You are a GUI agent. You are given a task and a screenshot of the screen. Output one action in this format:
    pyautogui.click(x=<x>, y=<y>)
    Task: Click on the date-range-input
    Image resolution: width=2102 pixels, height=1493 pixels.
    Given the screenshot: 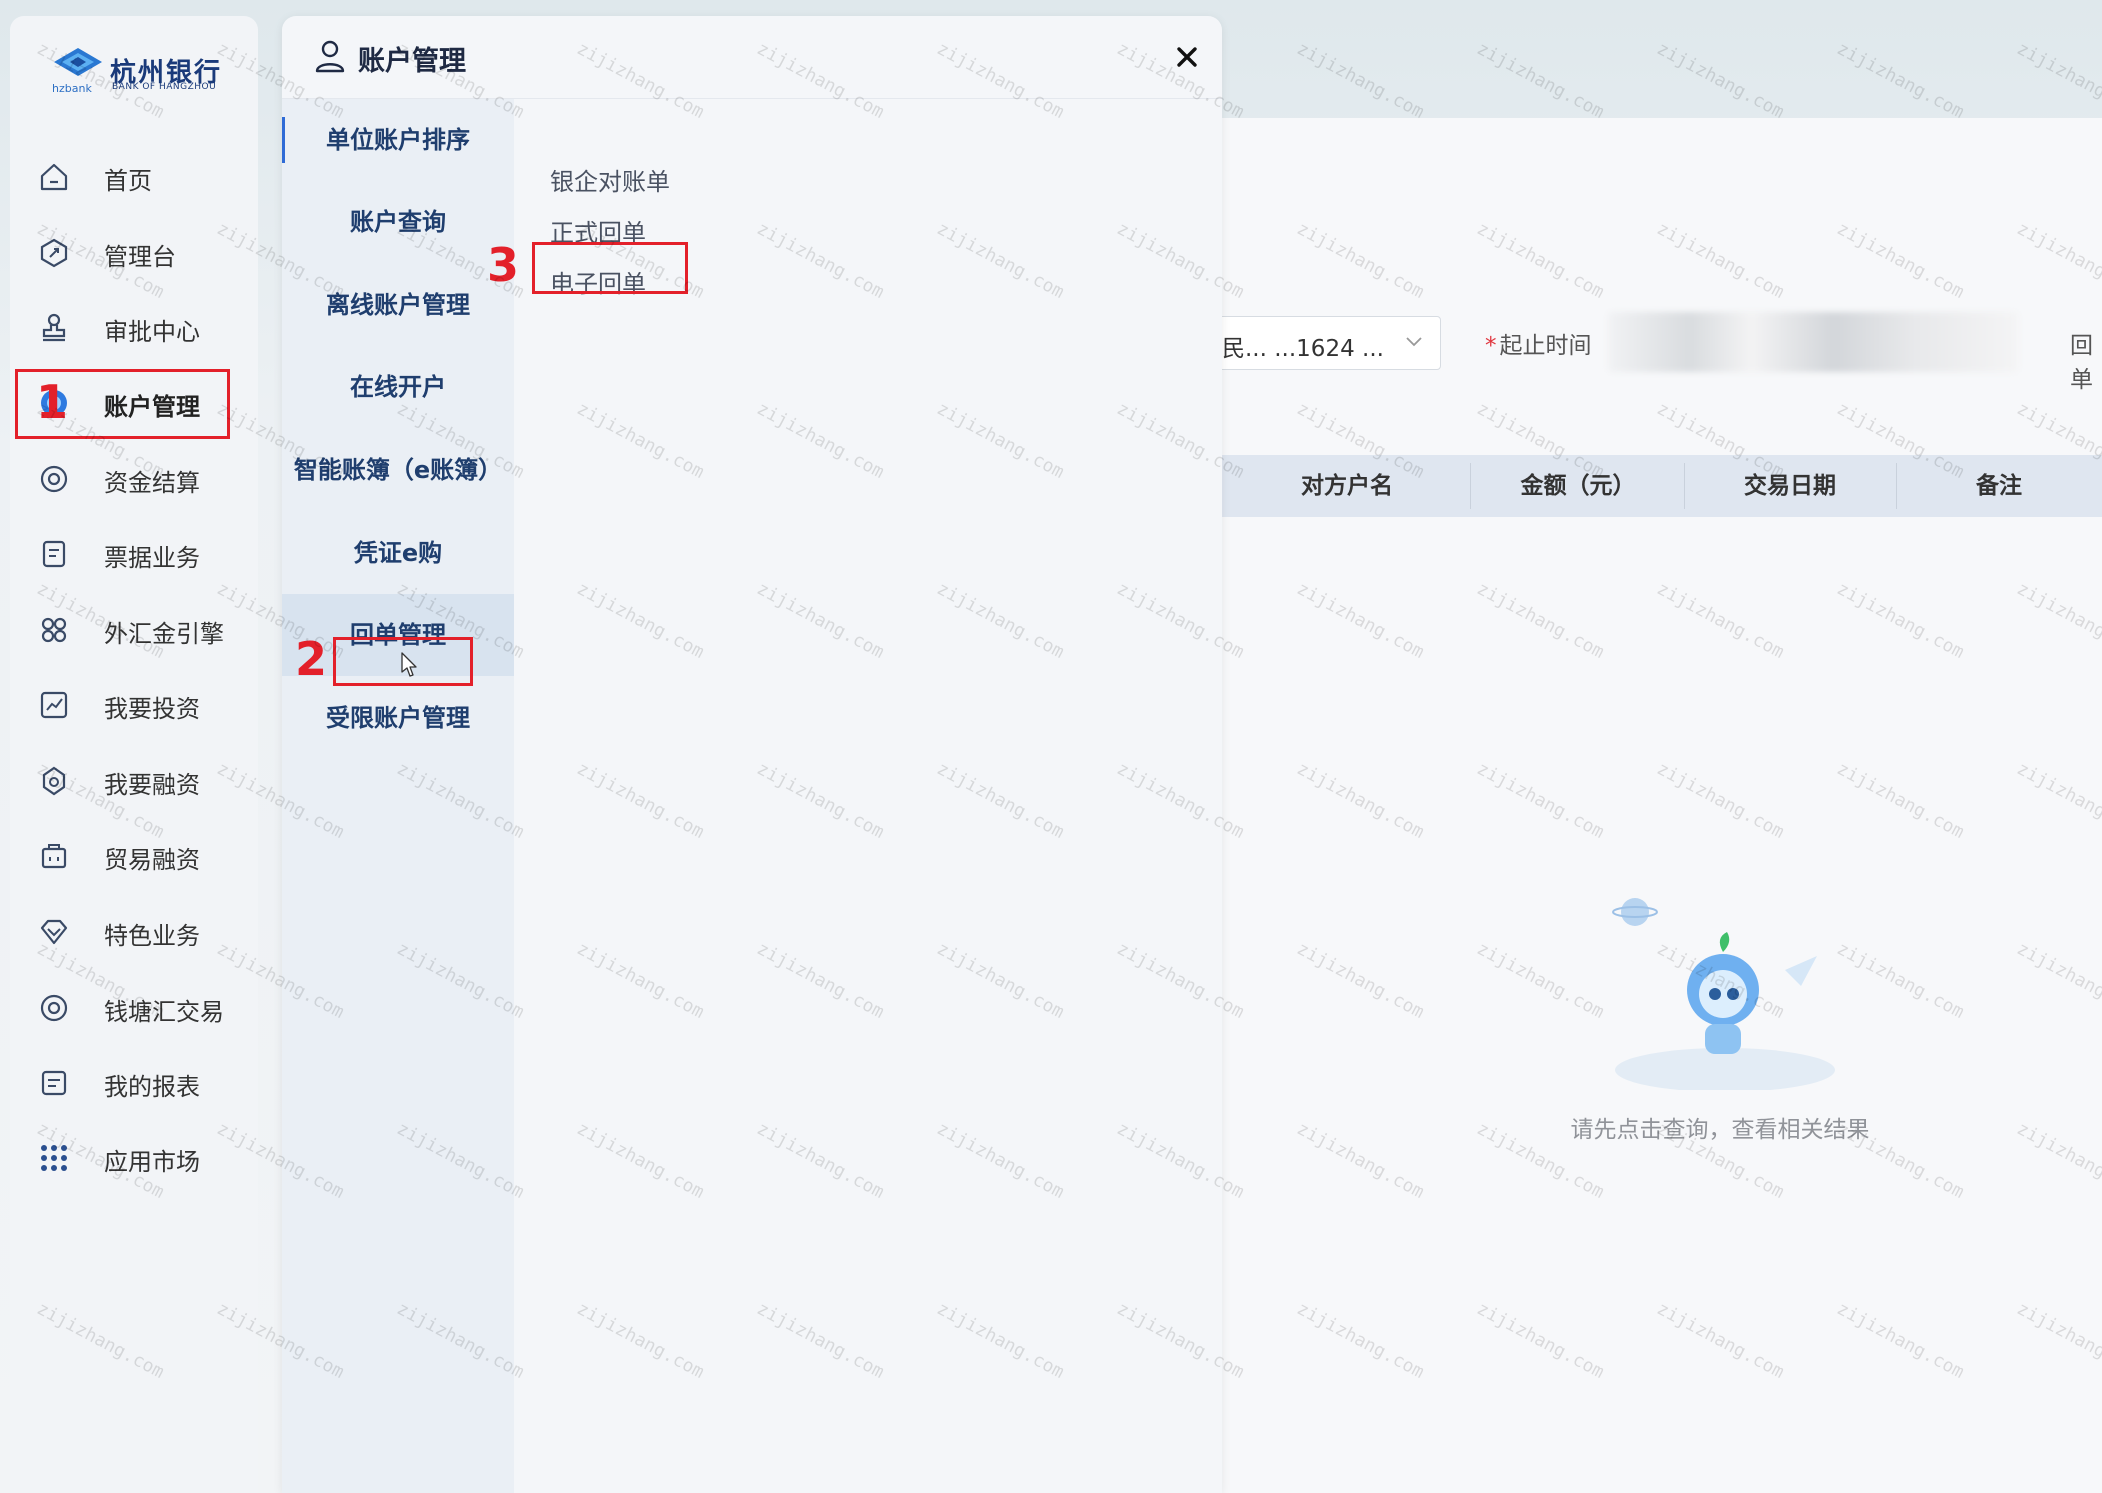 What is the action you would take?
    pyautogui.click(x=1813, y=342)
    